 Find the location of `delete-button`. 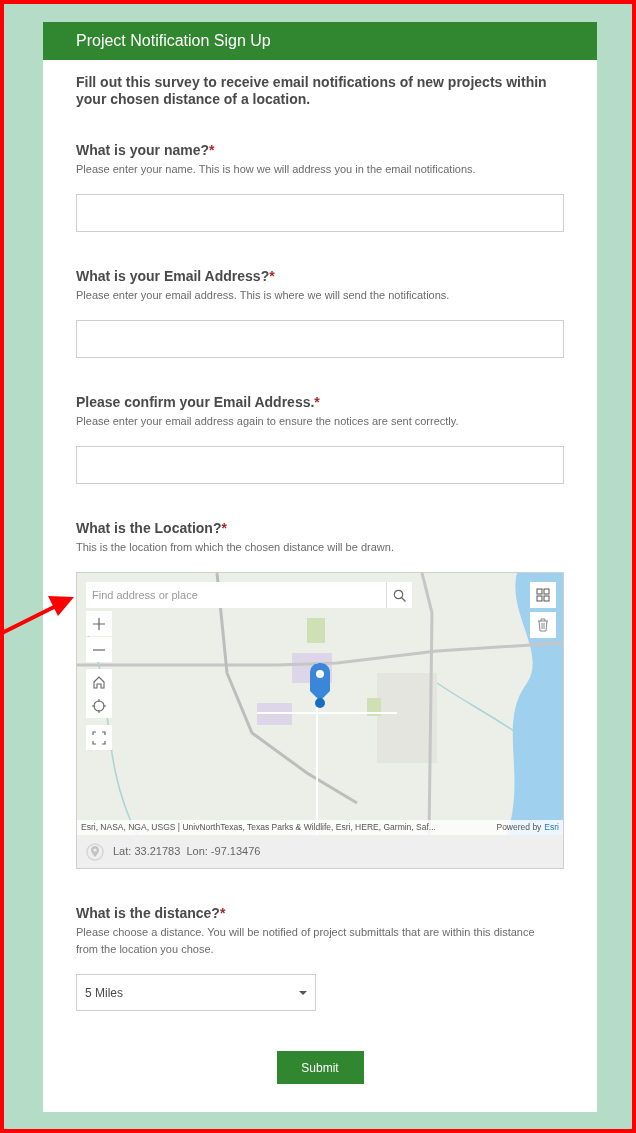

delete-button is located at coordinates (543, 625).